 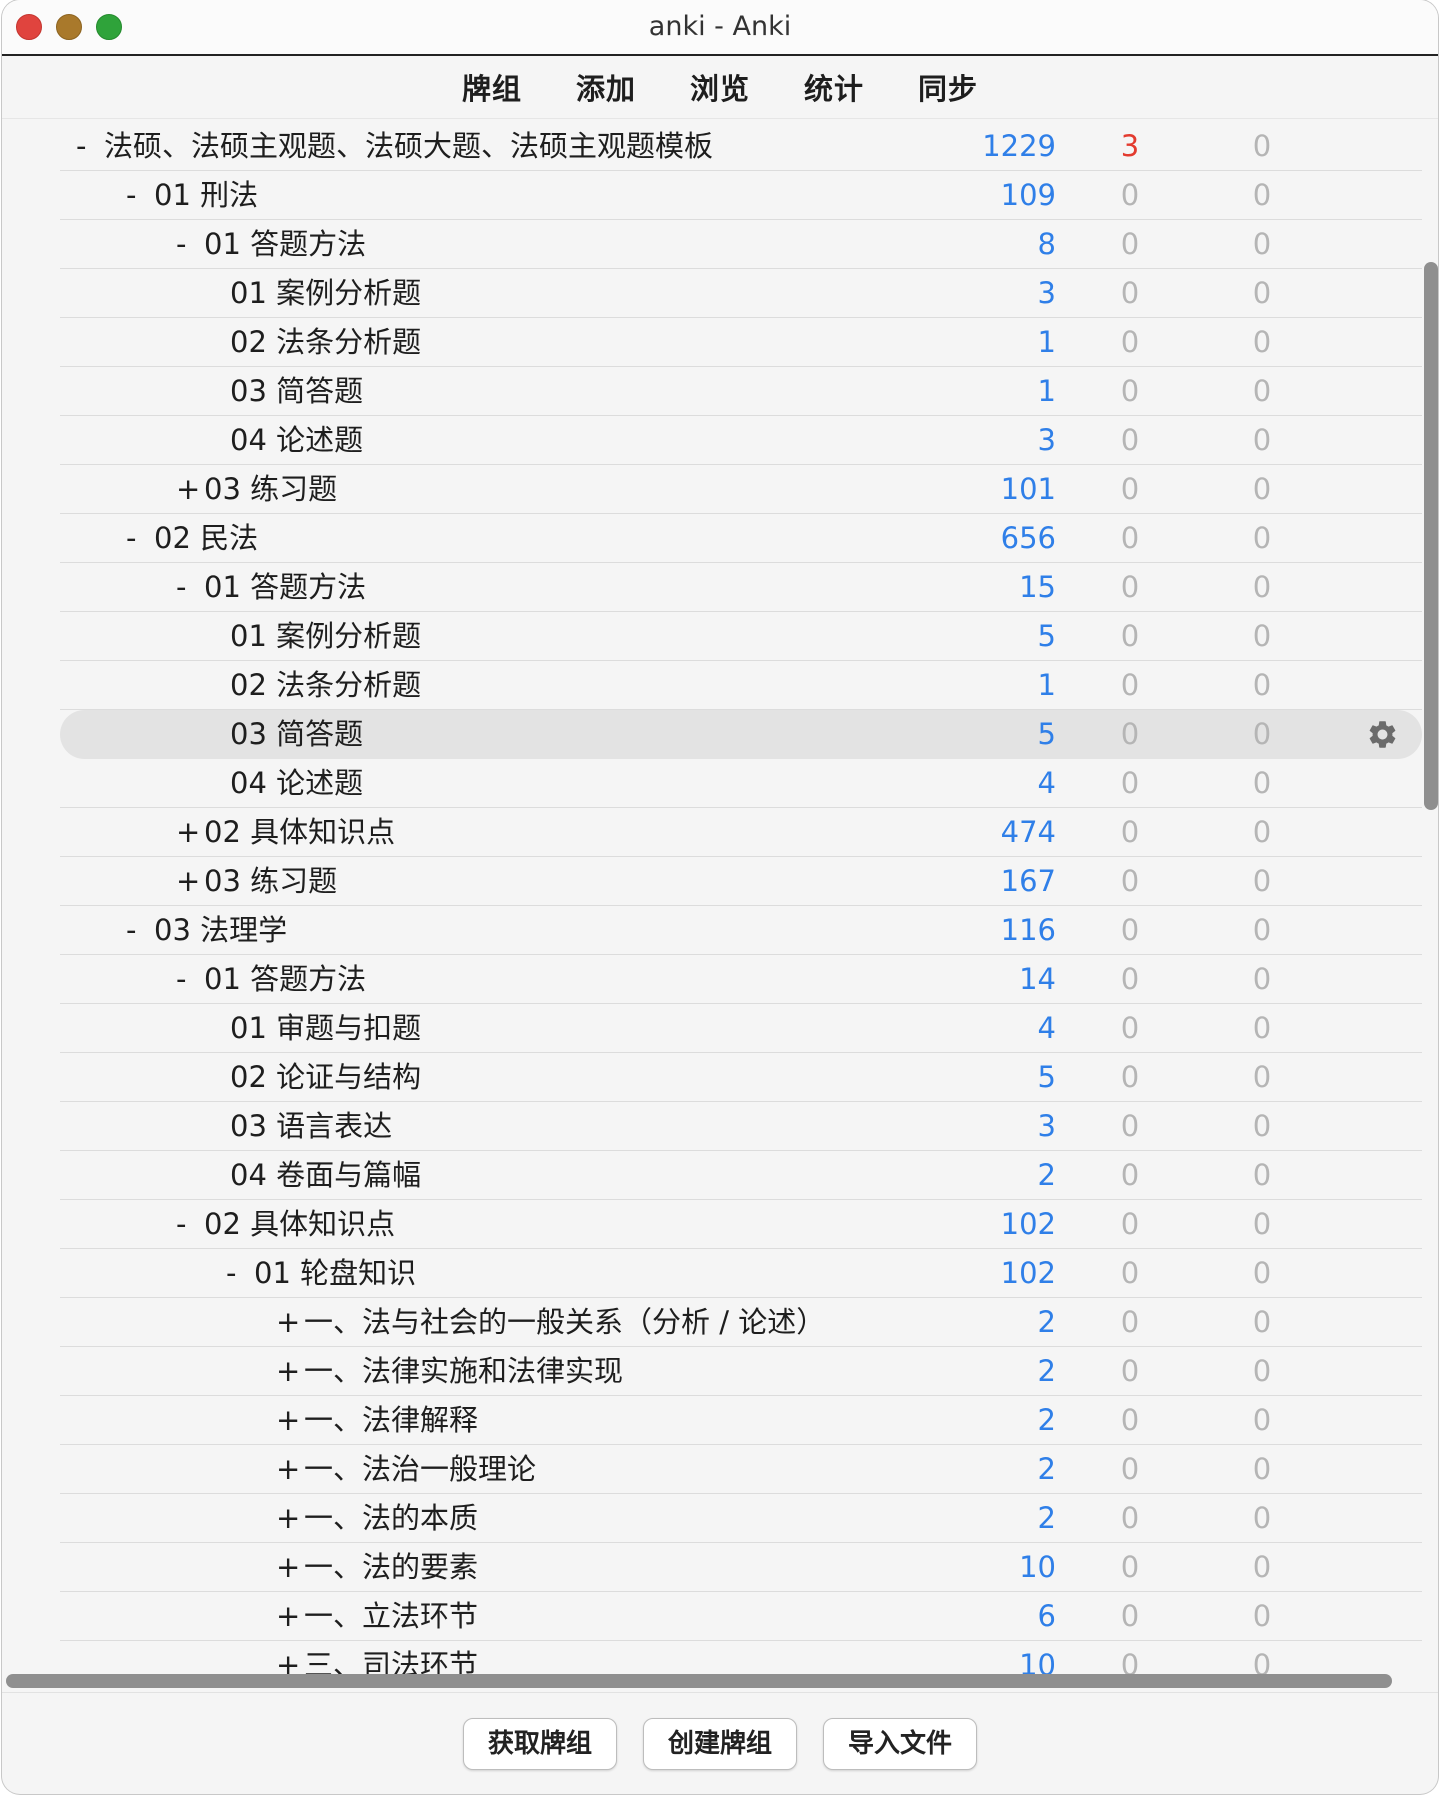 I want to click on deck-name-link: 法硕、法硕主观题、法硕大题、法硕主观题模板, so click(x=408, y=146).